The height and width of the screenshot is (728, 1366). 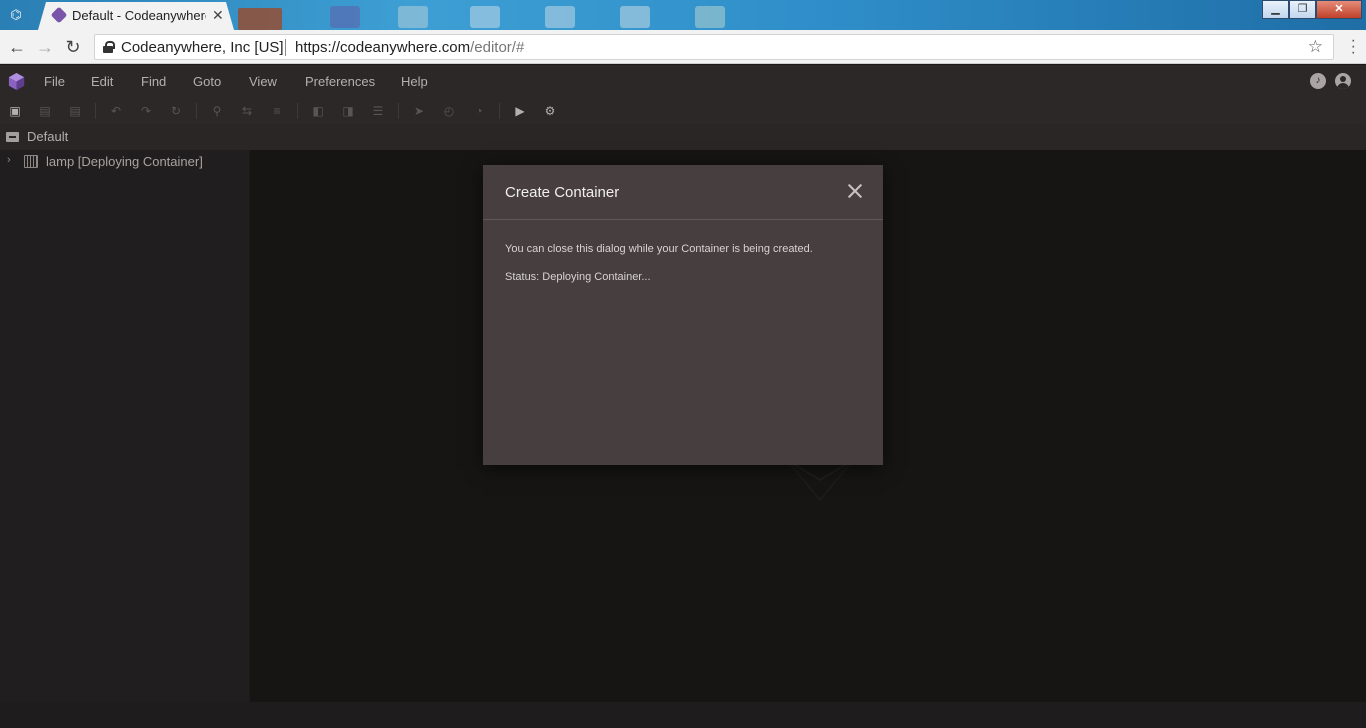 I want to click on project-box-icon, so click(x=12, y=137).